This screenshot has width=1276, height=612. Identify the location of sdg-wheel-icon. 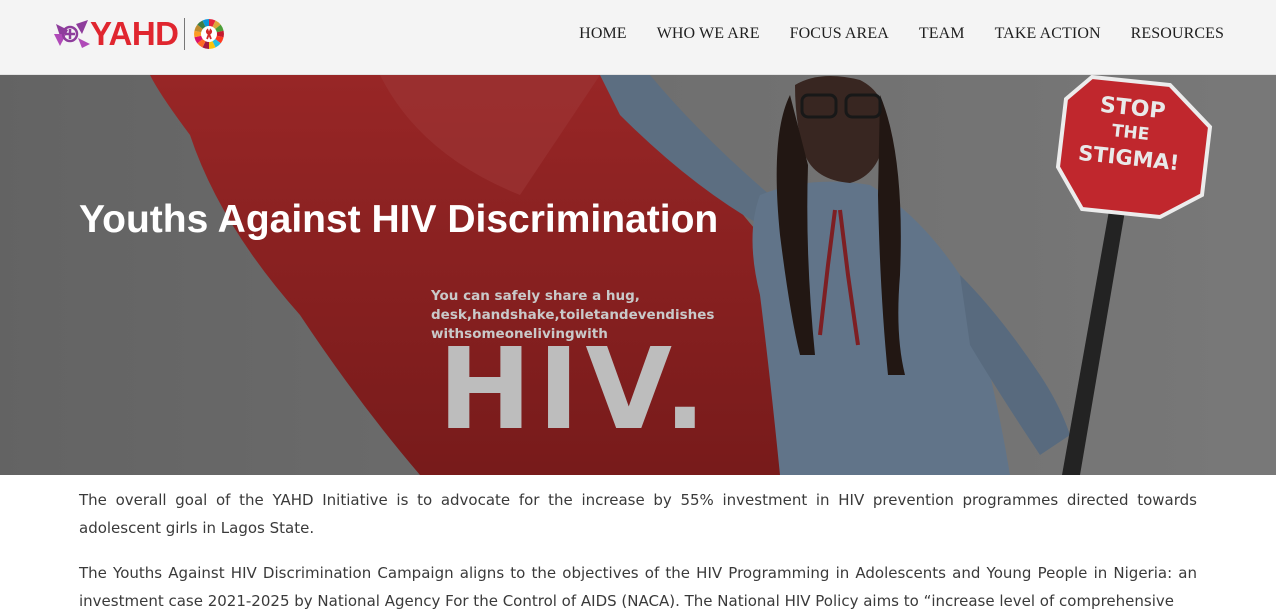
(209, 34).